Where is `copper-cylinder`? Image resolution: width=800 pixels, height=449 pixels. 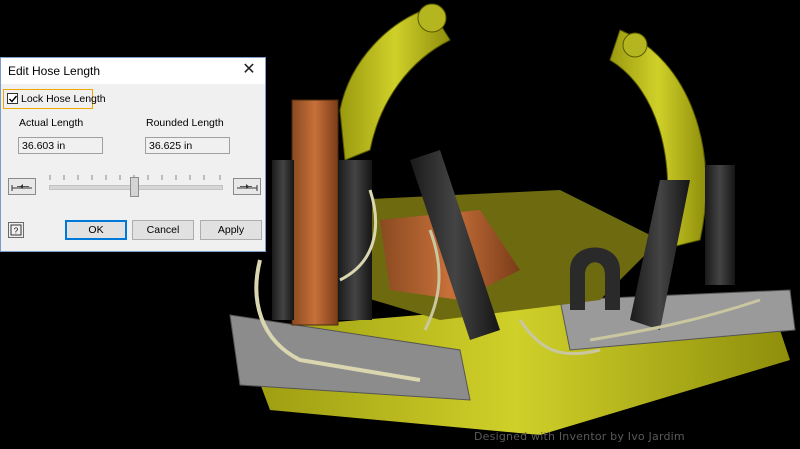 copper-cylinder is located at coordinates (315, 212).